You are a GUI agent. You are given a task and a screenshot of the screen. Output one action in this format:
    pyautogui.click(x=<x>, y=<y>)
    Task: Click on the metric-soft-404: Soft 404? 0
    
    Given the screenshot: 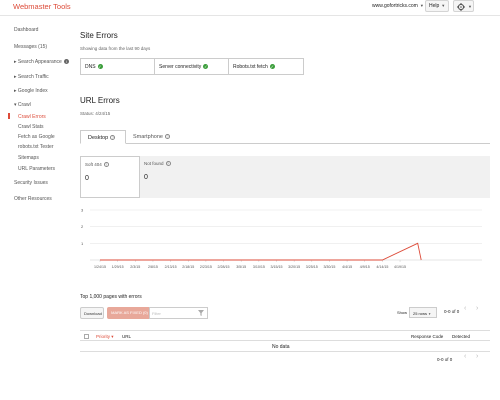 What is the action you would take?
    pyautogui.click(x=110, y=177)
    